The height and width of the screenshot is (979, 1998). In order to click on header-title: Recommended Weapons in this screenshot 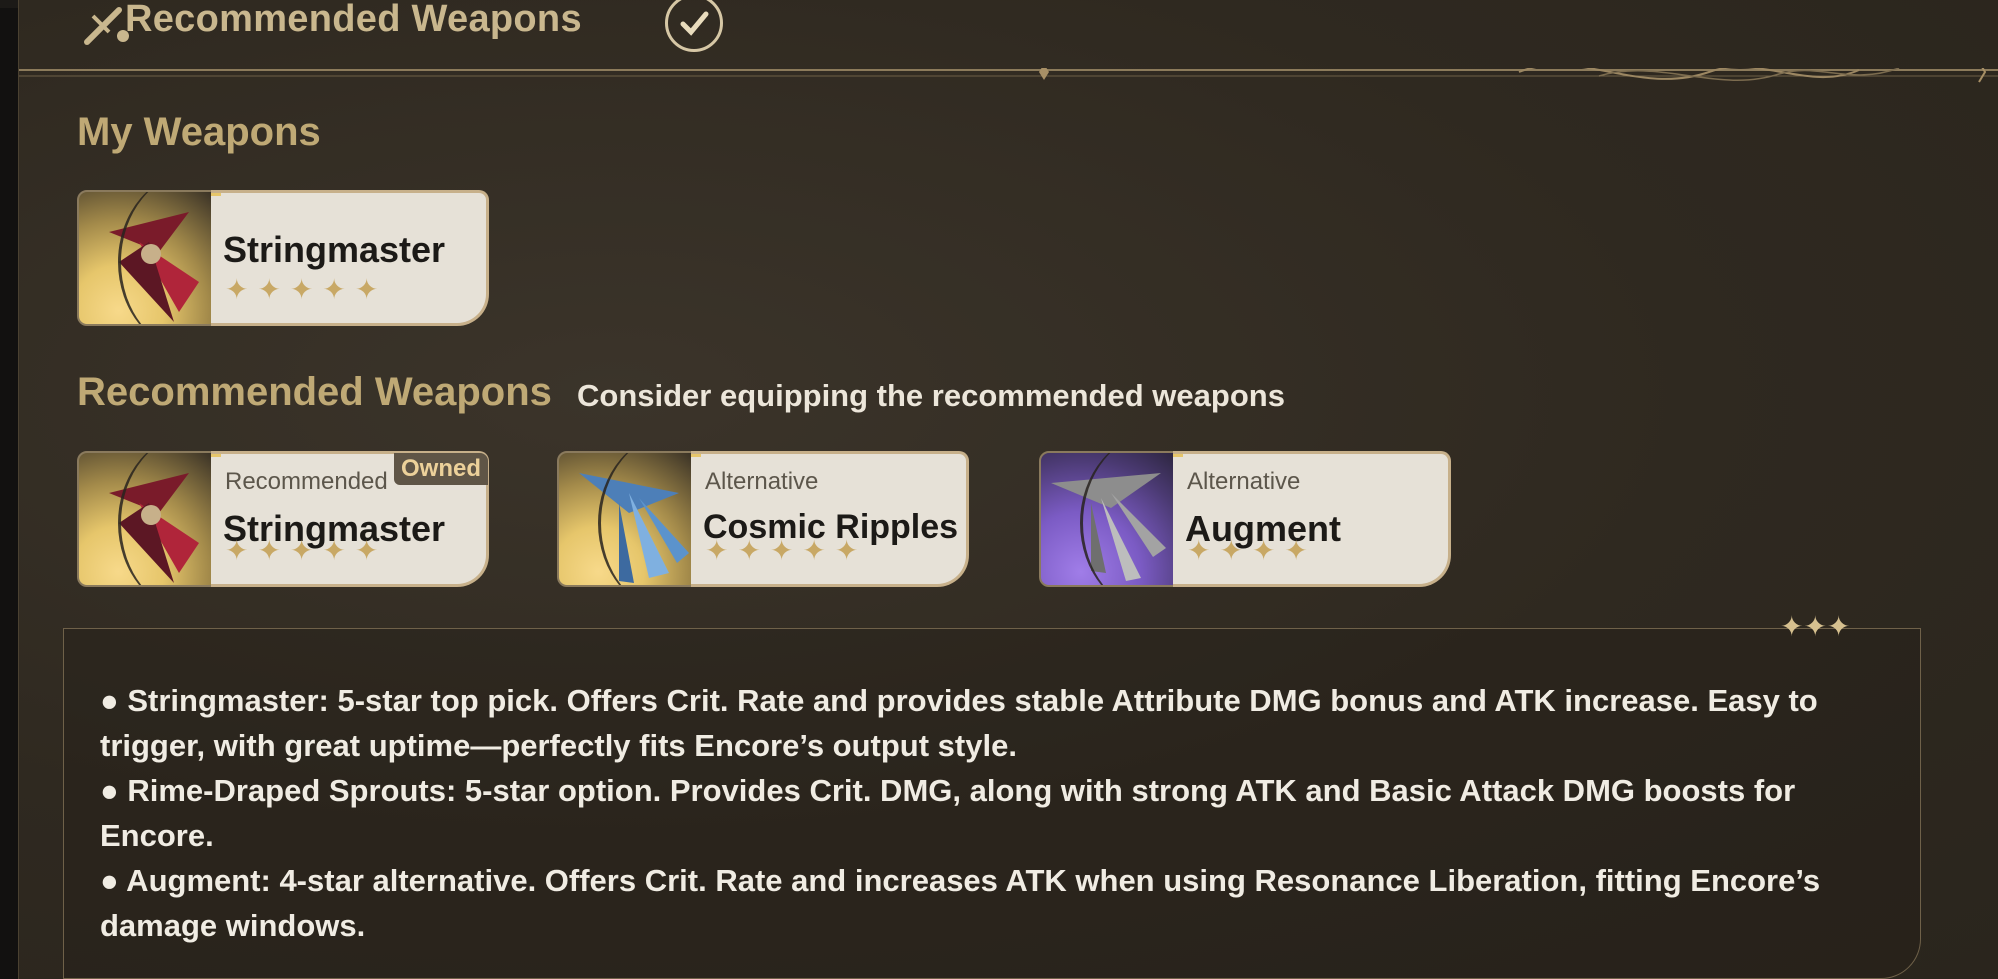, I will do `click(353, 20)`.